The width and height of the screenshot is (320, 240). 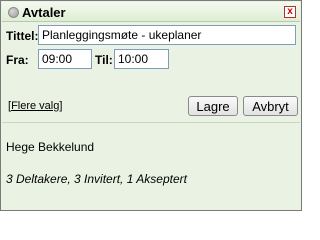 What do you see at coordinates (290, 12) in the screenshot?
I see `close-icon: x` at bounding box center [290, 12].